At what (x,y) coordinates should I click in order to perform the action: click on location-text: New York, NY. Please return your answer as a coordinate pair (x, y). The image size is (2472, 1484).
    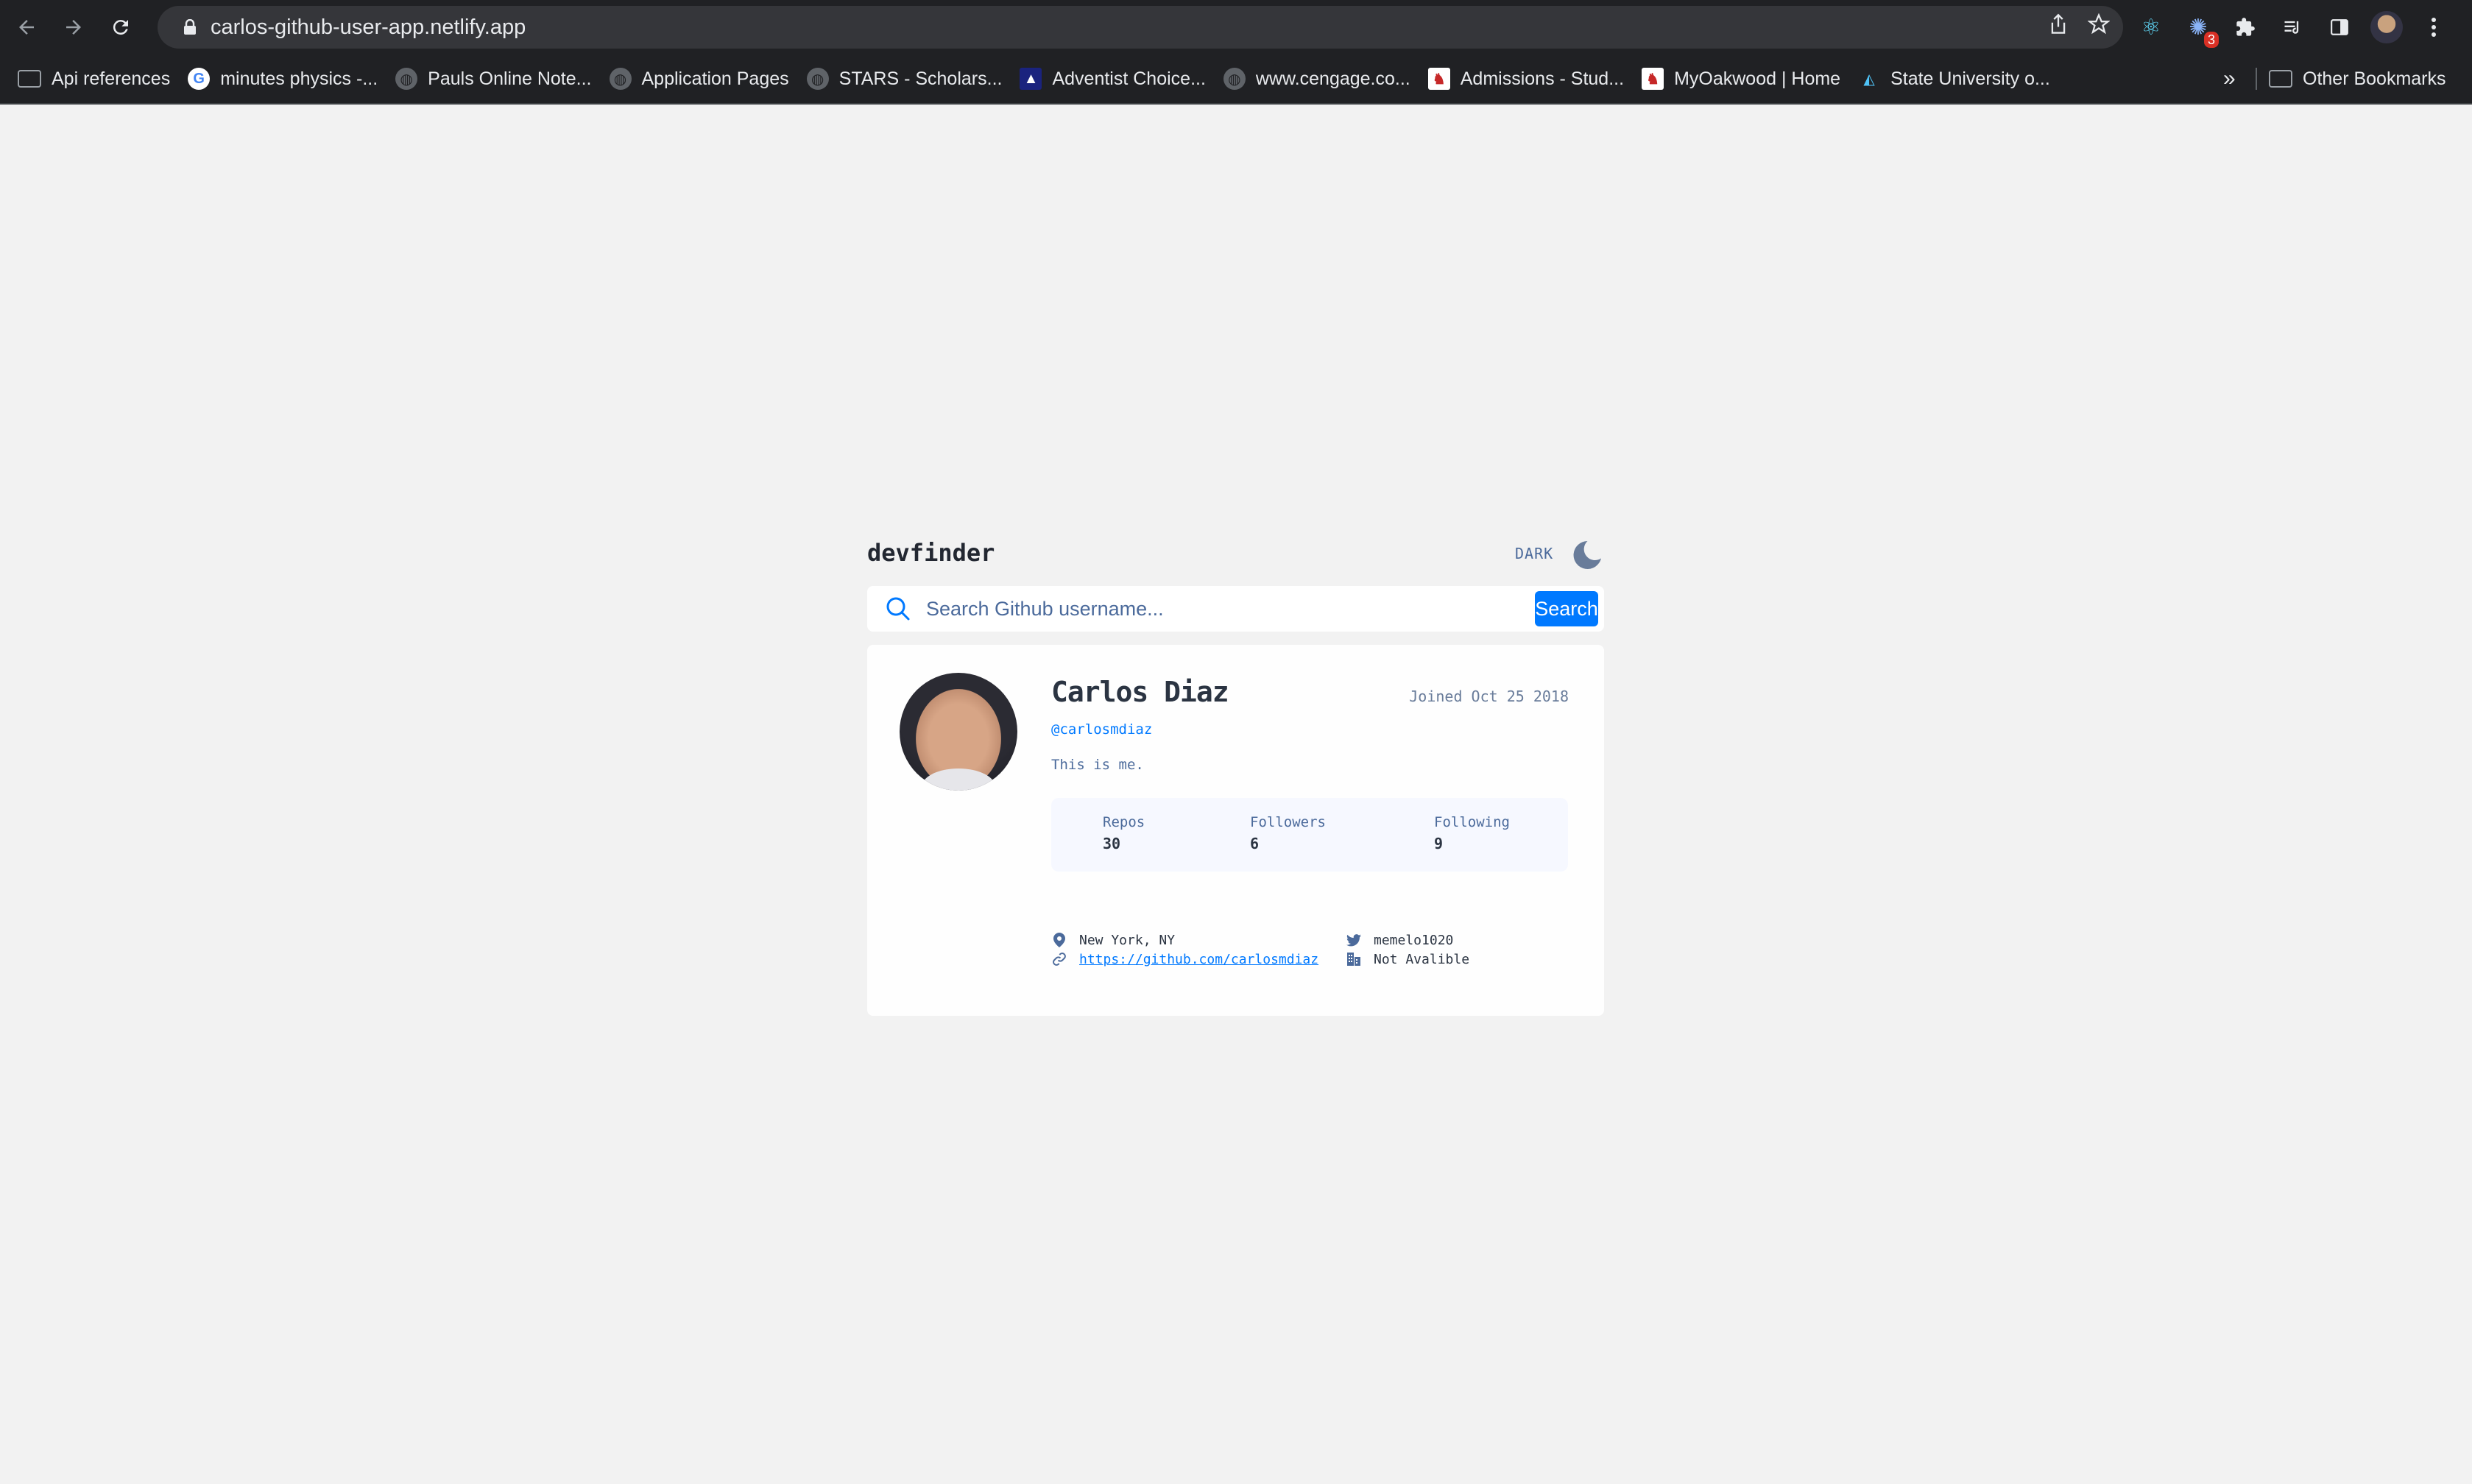
    Looking at the image, I should click on (1128, 940).